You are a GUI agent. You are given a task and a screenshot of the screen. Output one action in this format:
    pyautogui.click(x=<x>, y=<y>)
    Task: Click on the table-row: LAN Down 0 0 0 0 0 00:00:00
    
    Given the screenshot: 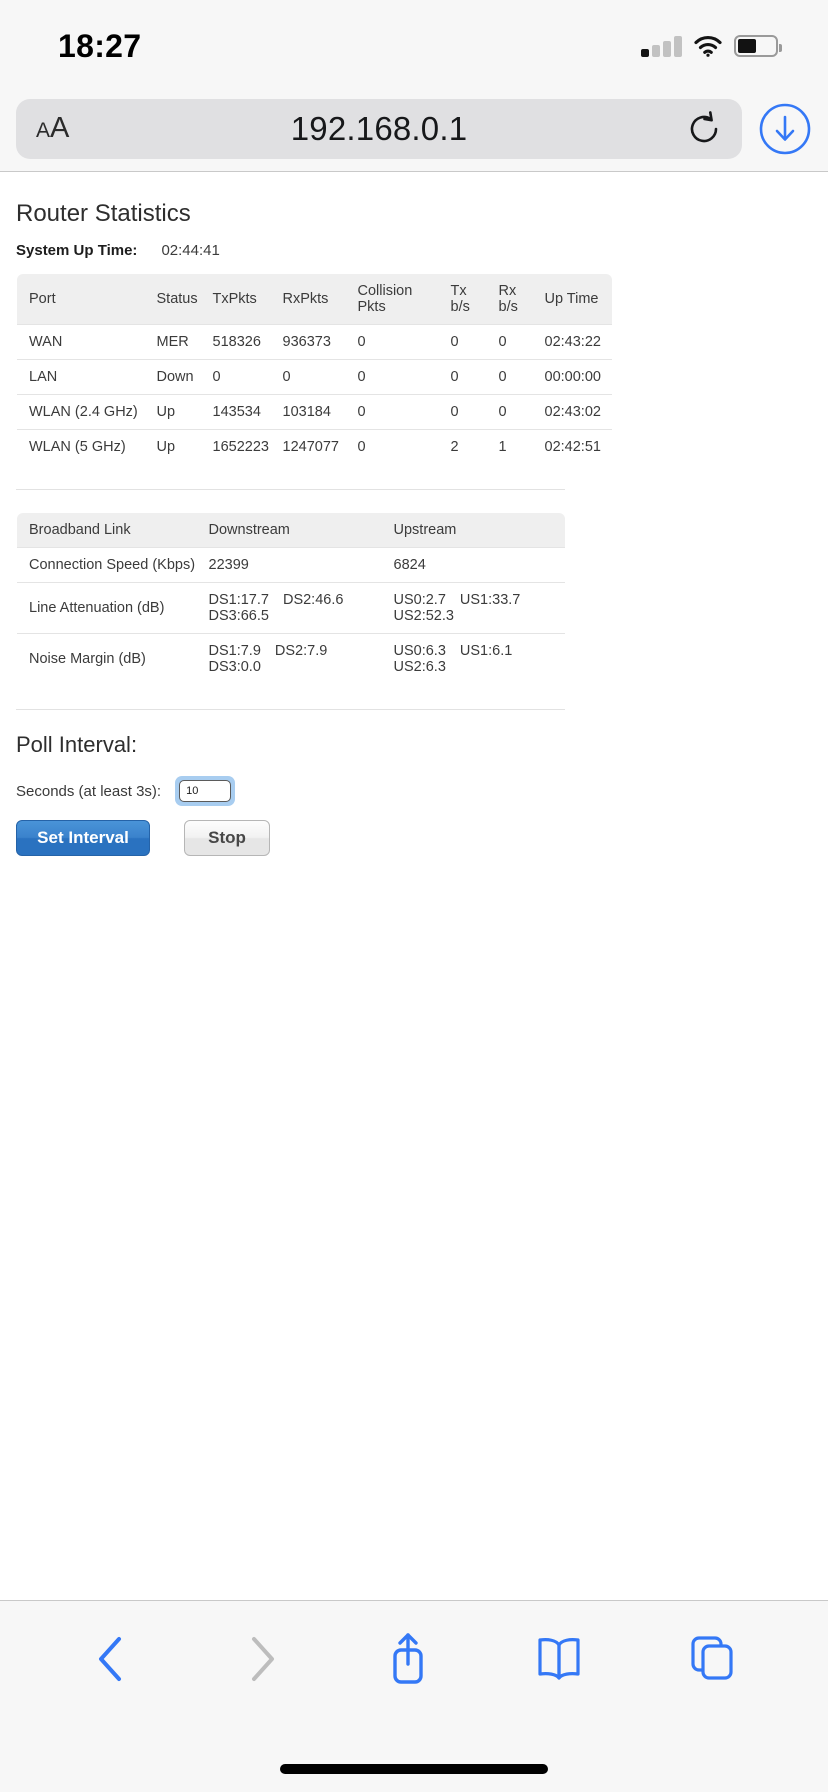 What is the action you would take?
    pyautogui.click(x=314, y=377)
    